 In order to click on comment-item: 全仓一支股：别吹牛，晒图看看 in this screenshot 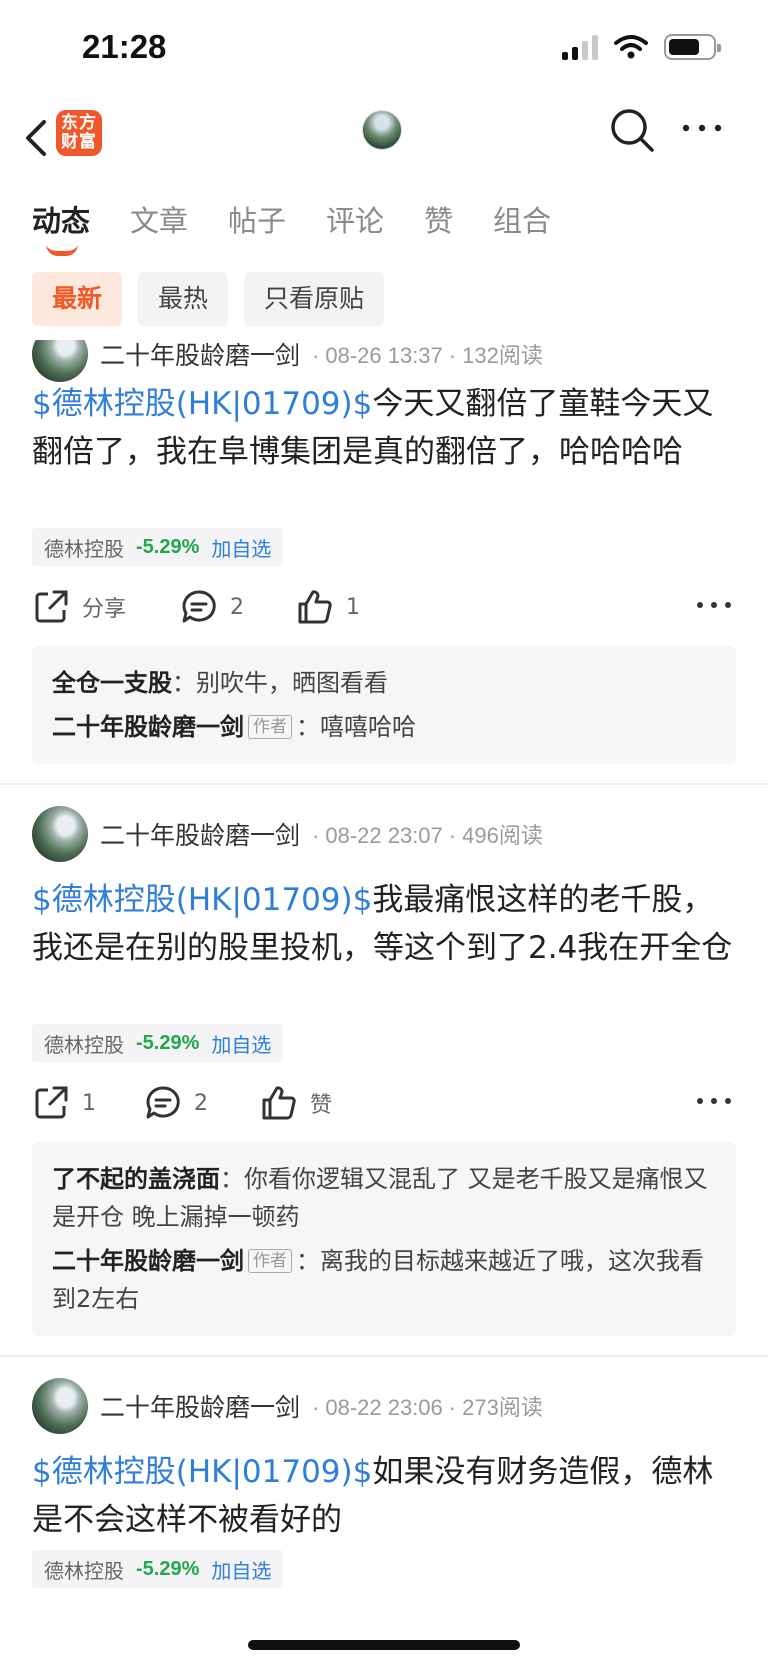, I will do `click(384, 683)`.